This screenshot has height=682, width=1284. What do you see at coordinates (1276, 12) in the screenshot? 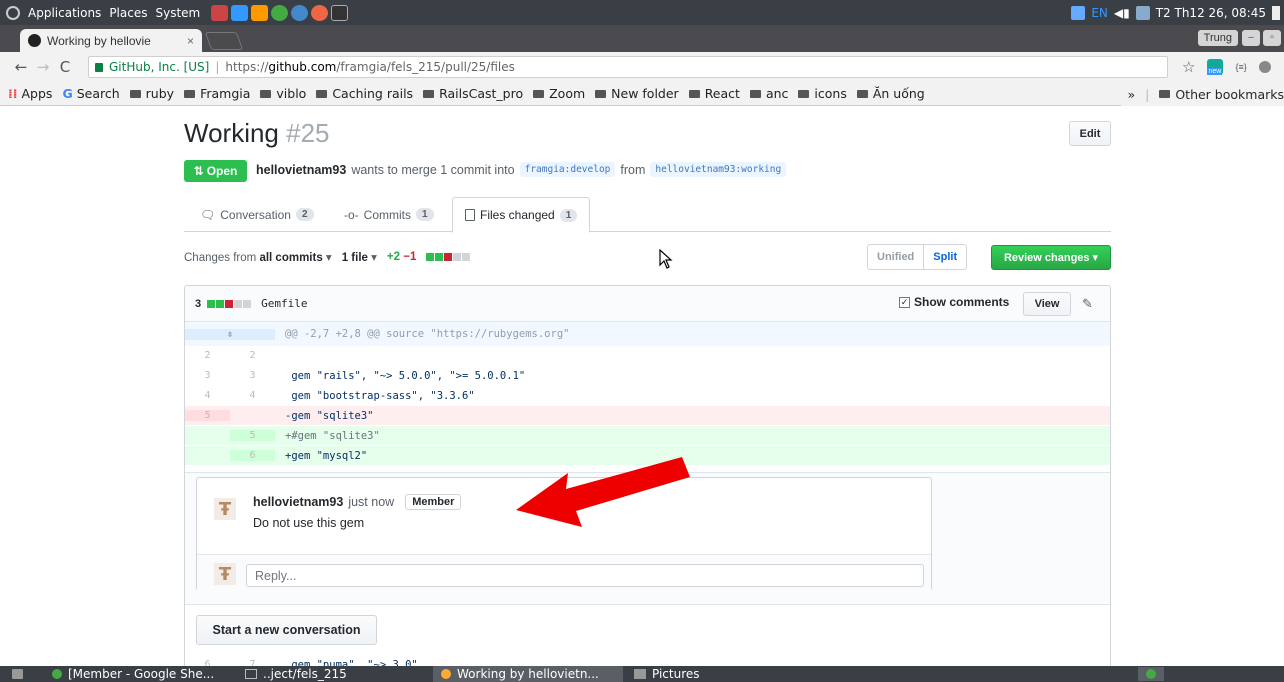
I see `power-icon` at bounding box center [1276, 12].